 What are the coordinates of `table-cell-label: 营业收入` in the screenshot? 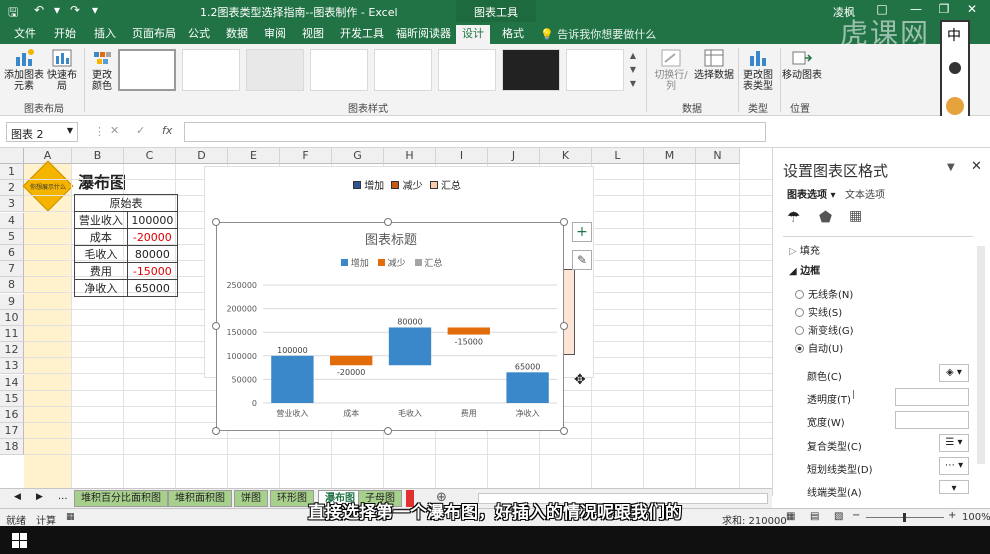 It's located at (101, 220).